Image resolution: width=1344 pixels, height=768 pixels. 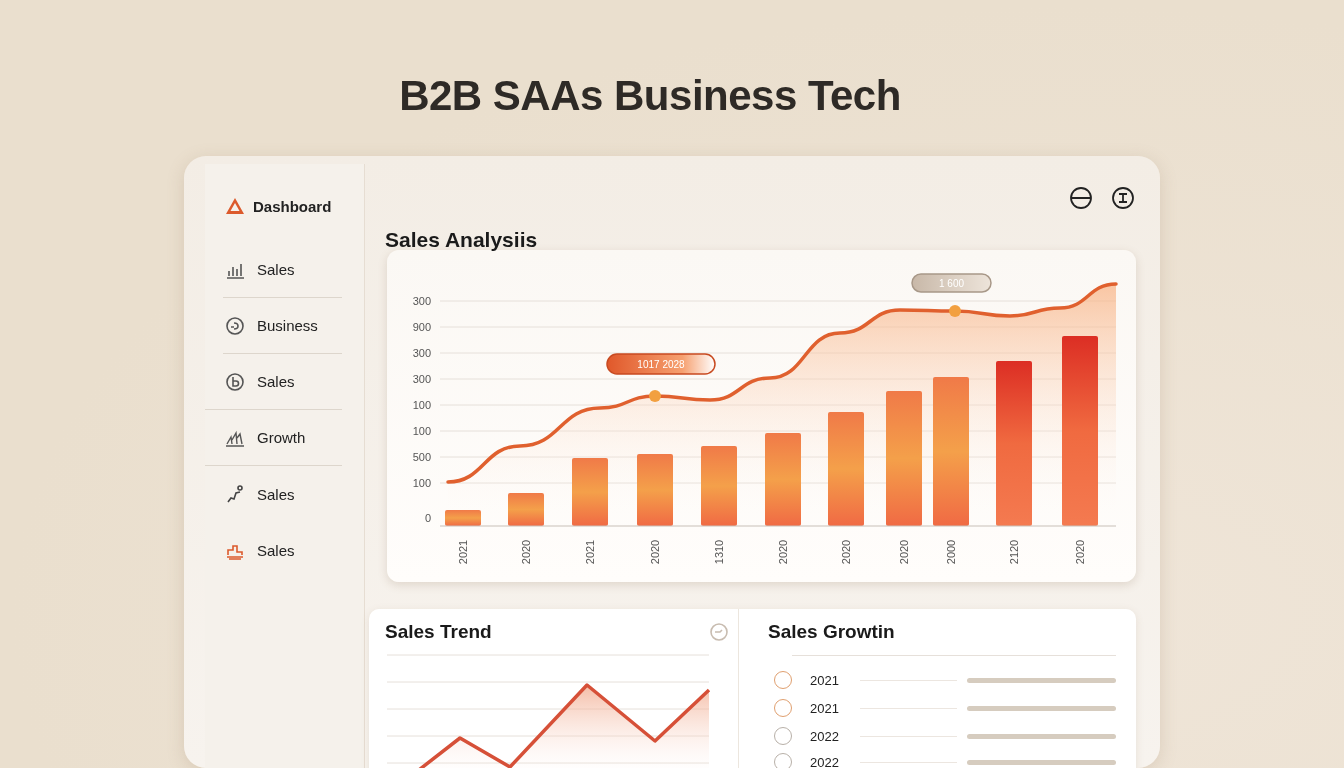 I want to click on section-title: Sales Trend, so click(x=438, y=632).